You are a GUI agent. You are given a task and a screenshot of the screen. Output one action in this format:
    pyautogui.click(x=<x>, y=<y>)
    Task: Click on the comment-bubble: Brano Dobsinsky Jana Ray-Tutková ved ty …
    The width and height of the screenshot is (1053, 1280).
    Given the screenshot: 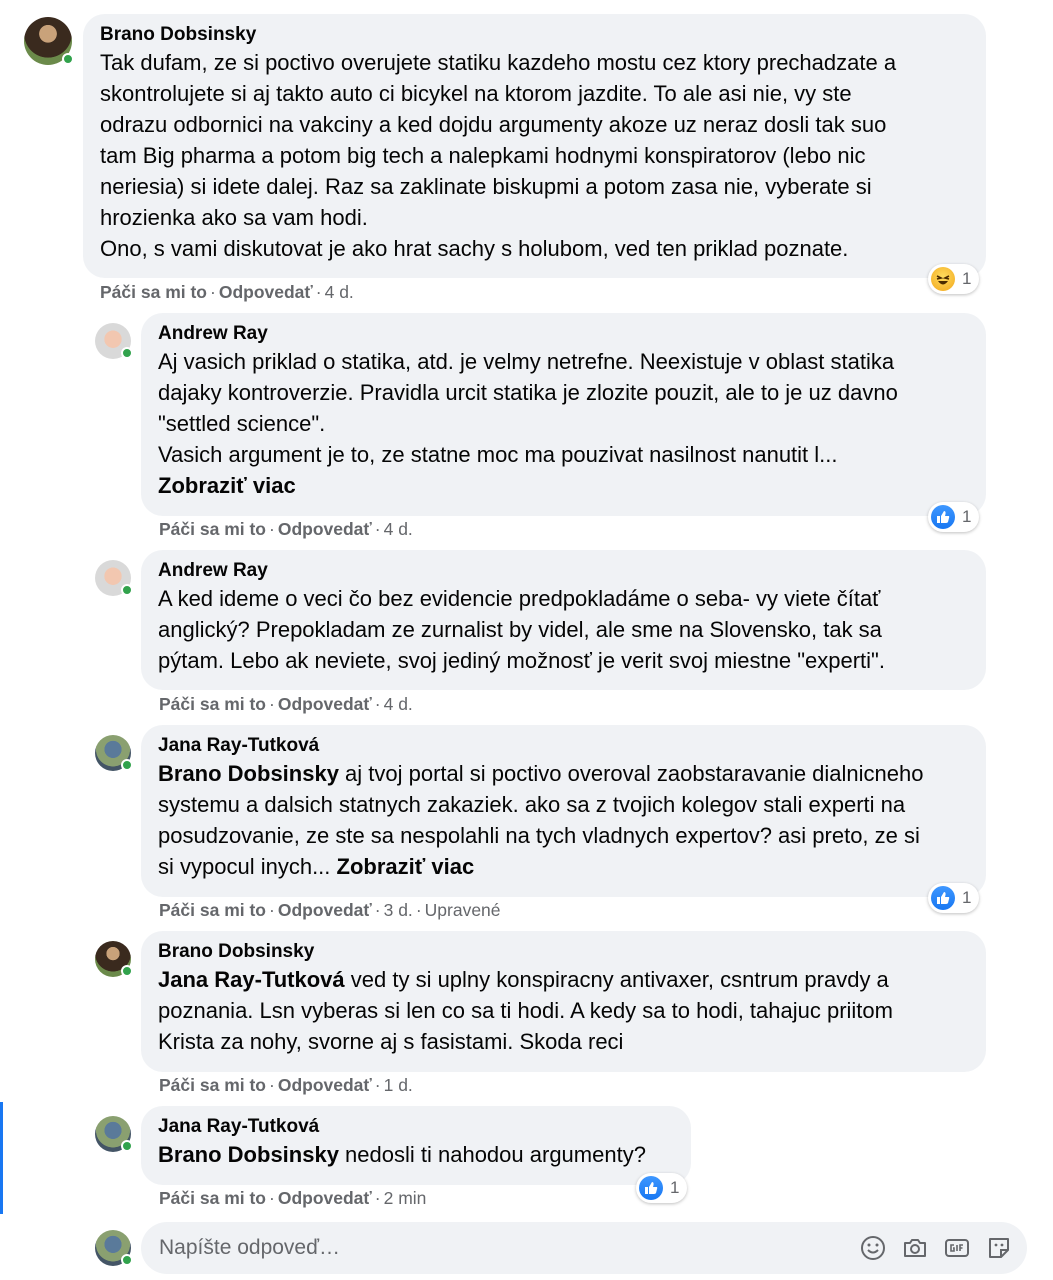 What is the action you would take?
    pyautogui.click(x=563, y=1001)
    